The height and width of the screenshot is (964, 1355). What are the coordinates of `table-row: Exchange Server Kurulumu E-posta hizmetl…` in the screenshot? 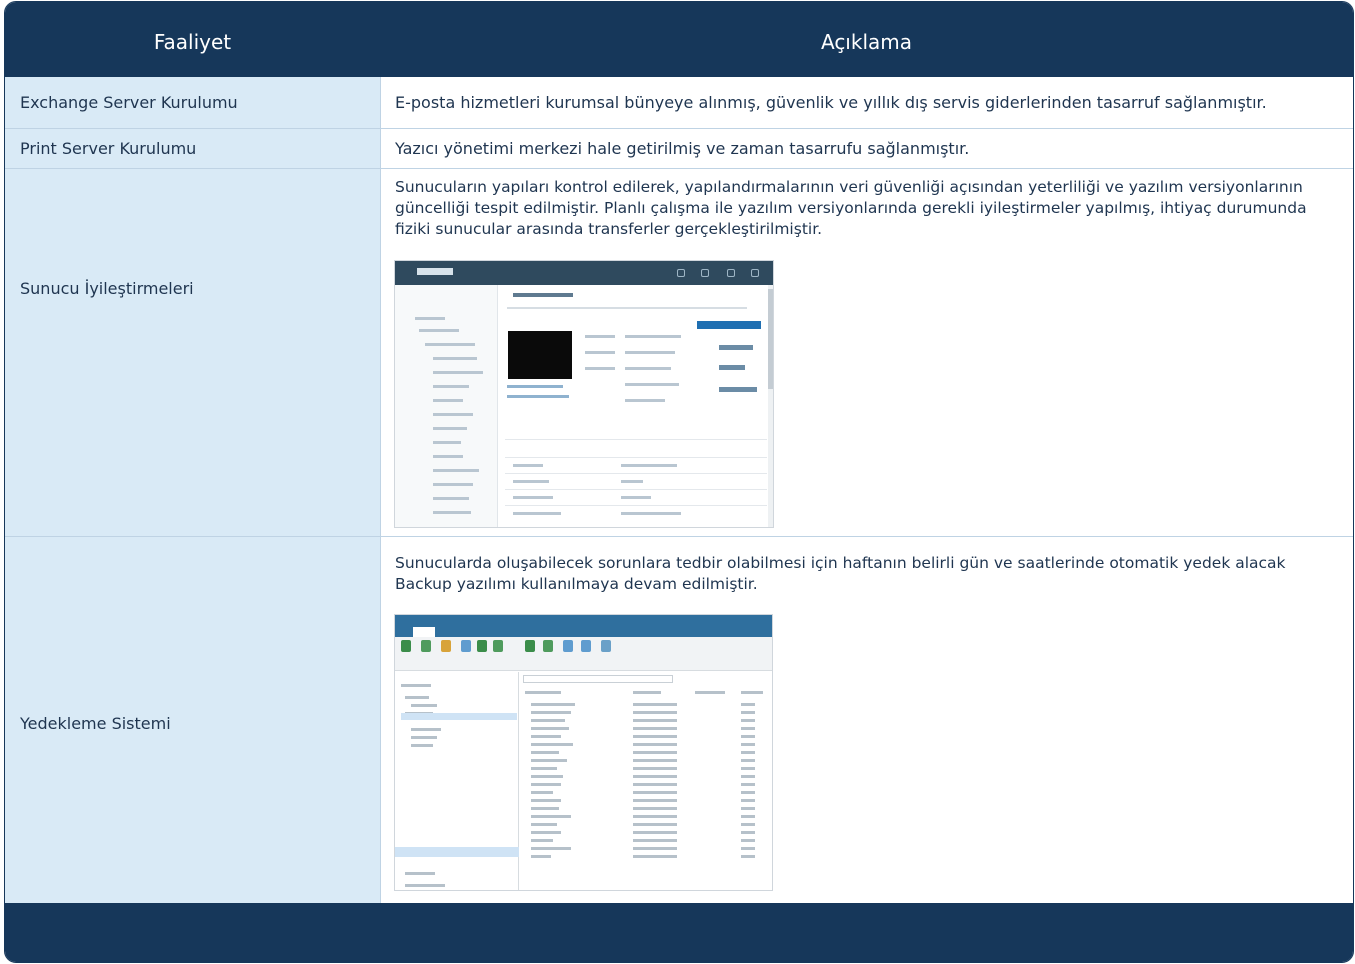 It's located at (679, 102).